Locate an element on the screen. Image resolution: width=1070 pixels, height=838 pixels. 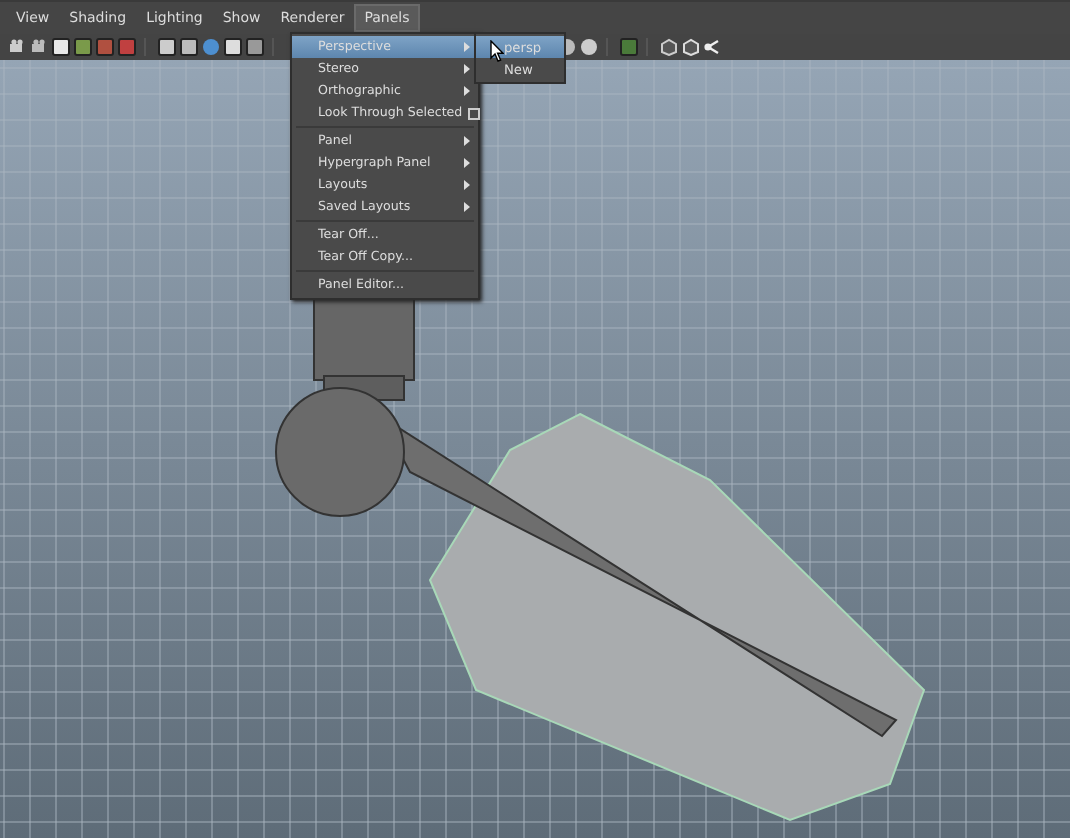
share-icon is located at coordinates (713, 47).